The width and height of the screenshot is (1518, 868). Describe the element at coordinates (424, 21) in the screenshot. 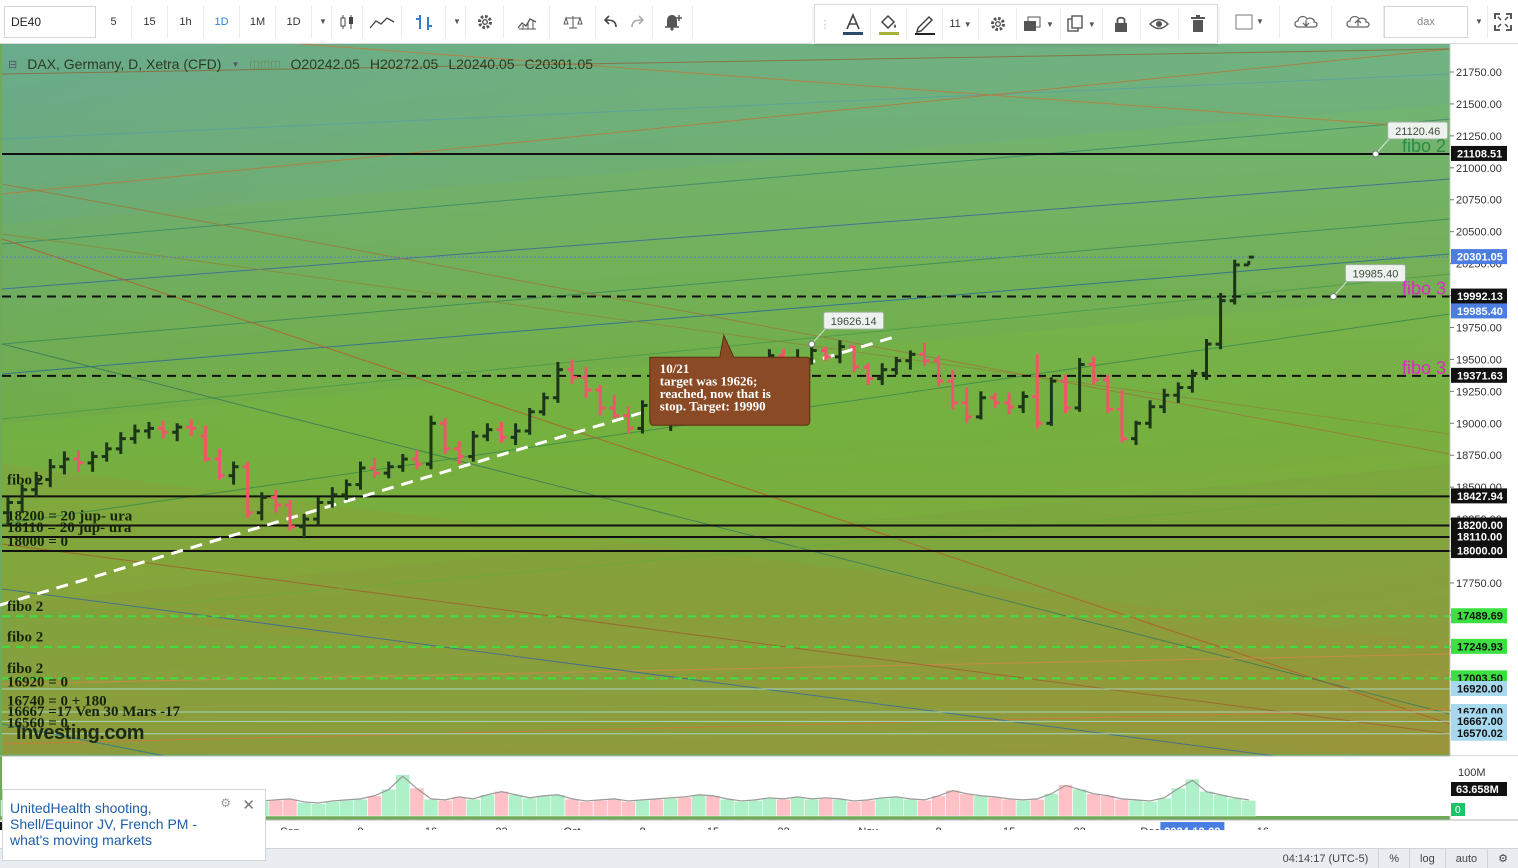

I see `ohlc-style-button` at that location.